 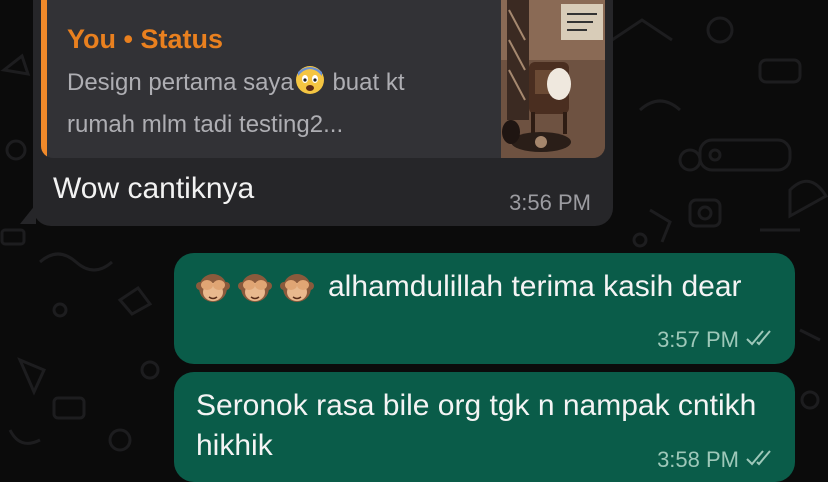 What do you see at coordinates (535, 286) in the screenshot?
I see `message-text-content: alhamdulillah terima kasih dear` at bounding box center [535, 286].